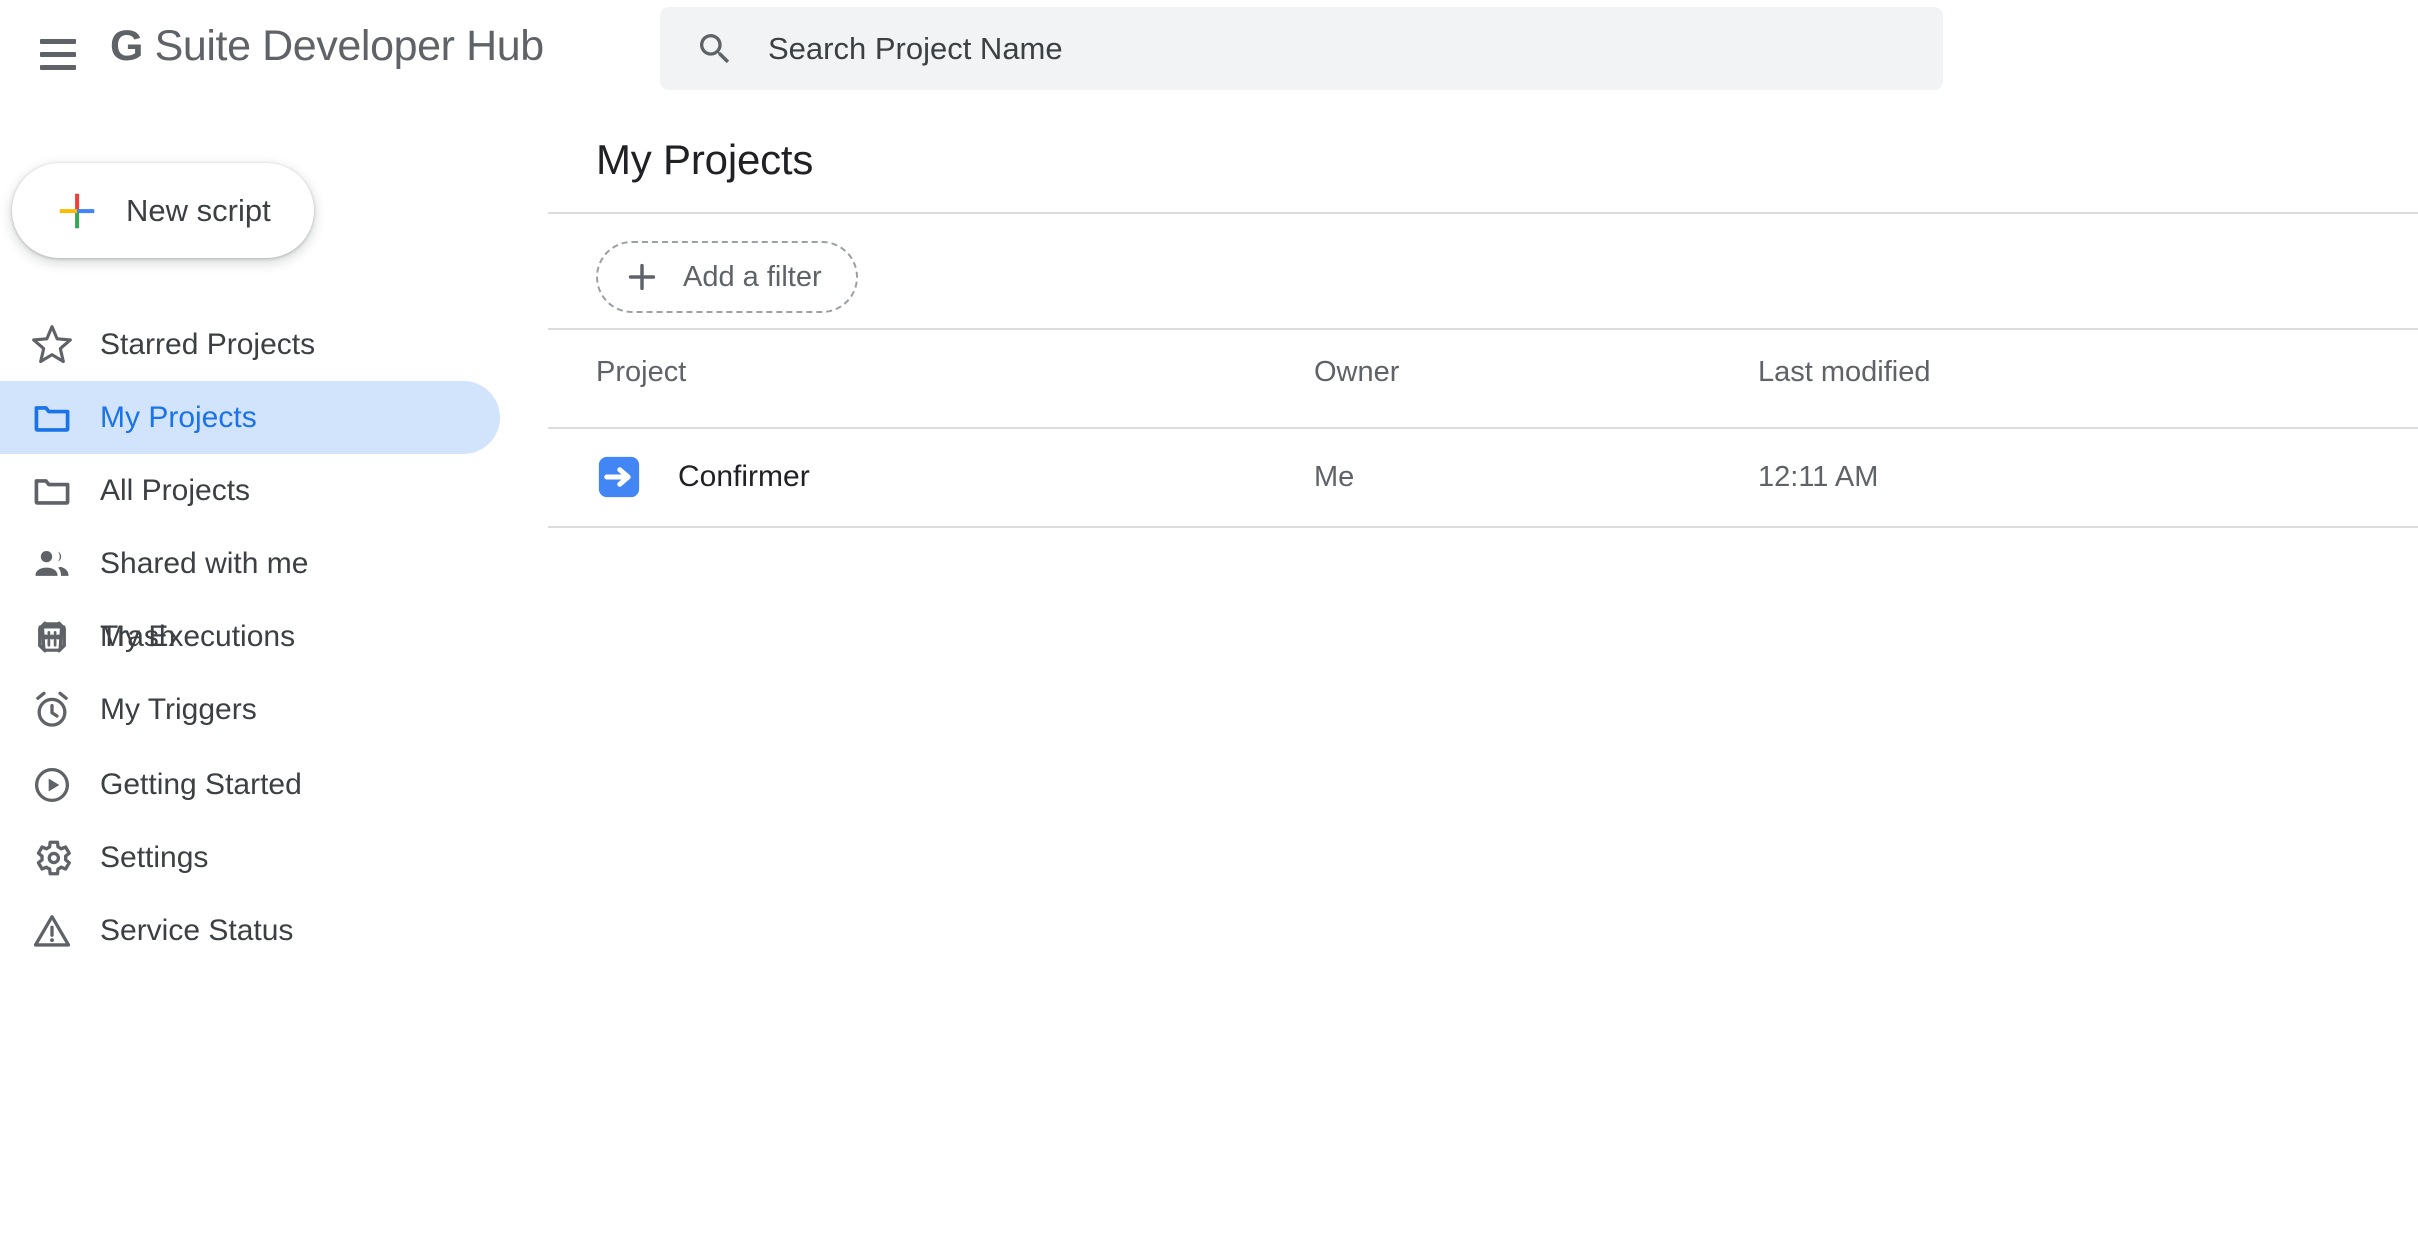 This screenshot has width=2418, height=1234. What do you see at coordinates (619, 477) in the screenshot?
I see `apps-script-arrow-icon` at bounding box center [619, 477].